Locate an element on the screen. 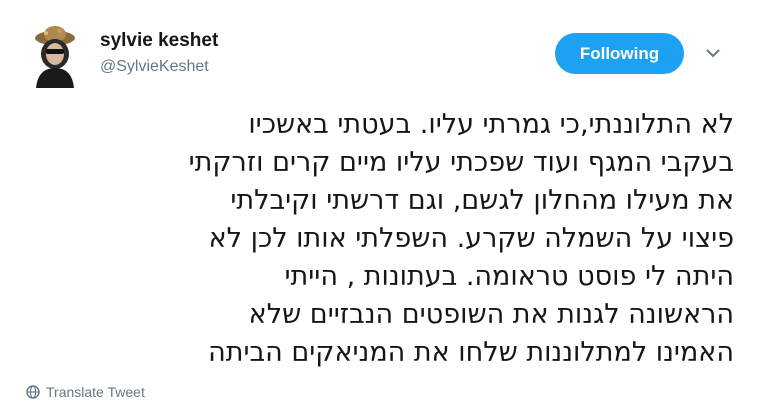  tweet-line: היתה לי פוסט טראומה. בעתונות , הייתי is located at coordinates (509, 276).